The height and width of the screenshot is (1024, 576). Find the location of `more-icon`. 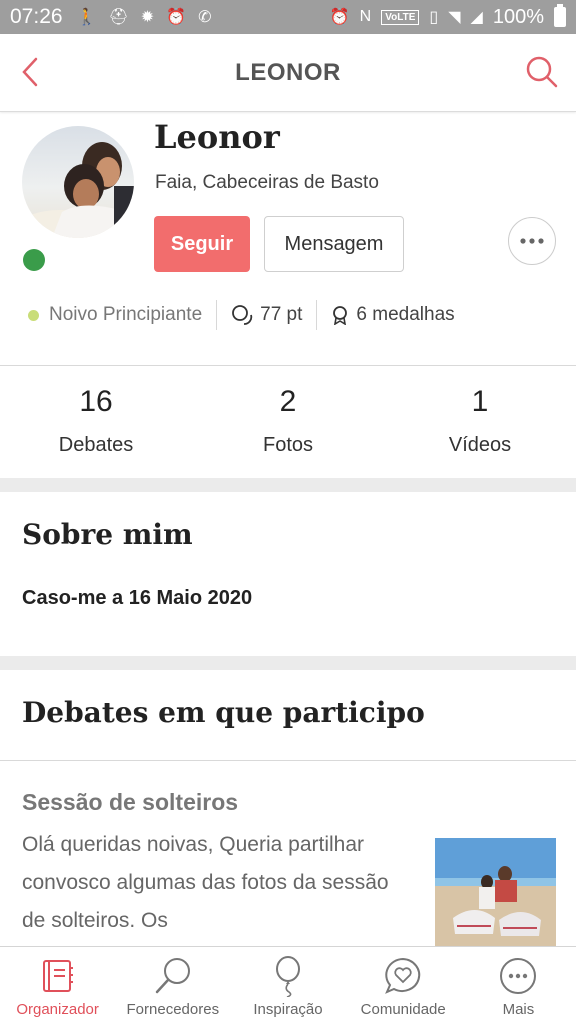

more-icon is located at coordinates (518, 976).